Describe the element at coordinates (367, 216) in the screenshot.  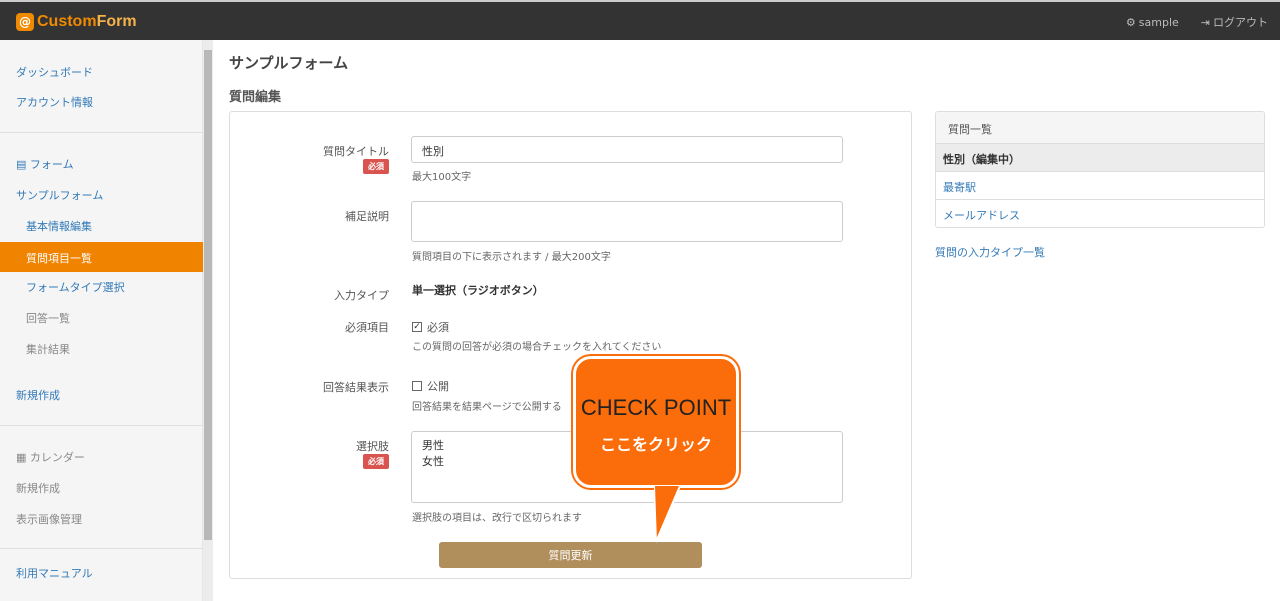
I see `description-label: 補足説明` at that location.